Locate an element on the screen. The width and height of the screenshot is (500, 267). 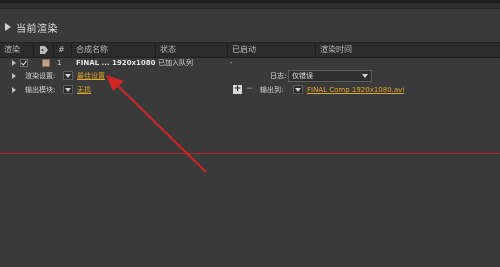
remove-output-module-button: − is located at coordinates (249, 89).